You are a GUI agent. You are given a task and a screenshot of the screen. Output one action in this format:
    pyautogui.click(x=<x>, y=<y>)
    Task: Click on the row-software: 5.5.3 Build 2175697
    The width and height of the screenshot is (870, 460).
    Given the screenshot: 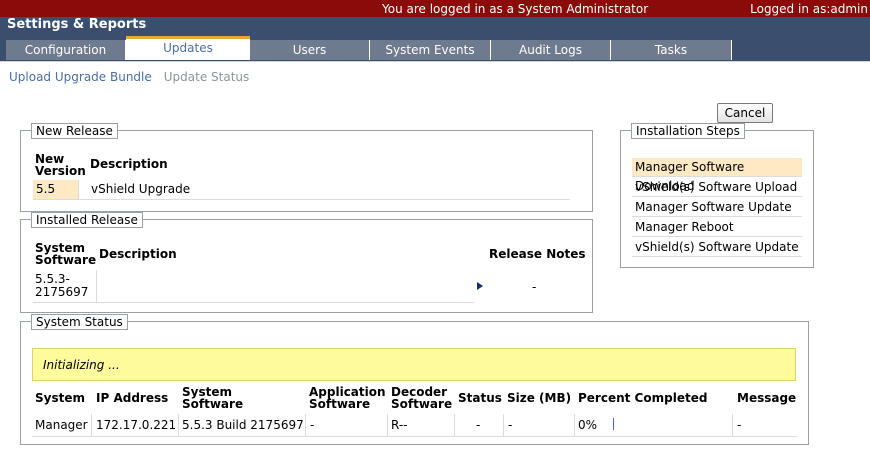 What is the action you would take?
    pyautogui.click(x=243, y=425)
    